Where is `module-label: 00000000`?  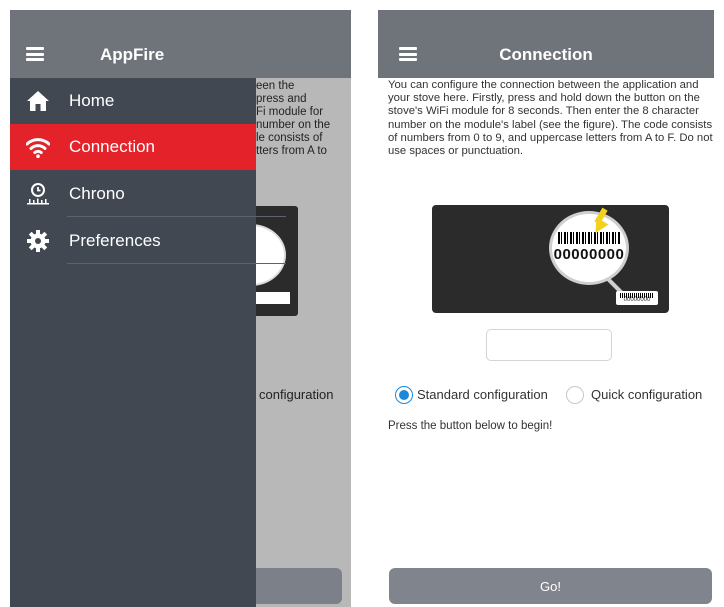 module-label: 00000000 is located at coordinates (637, 298).